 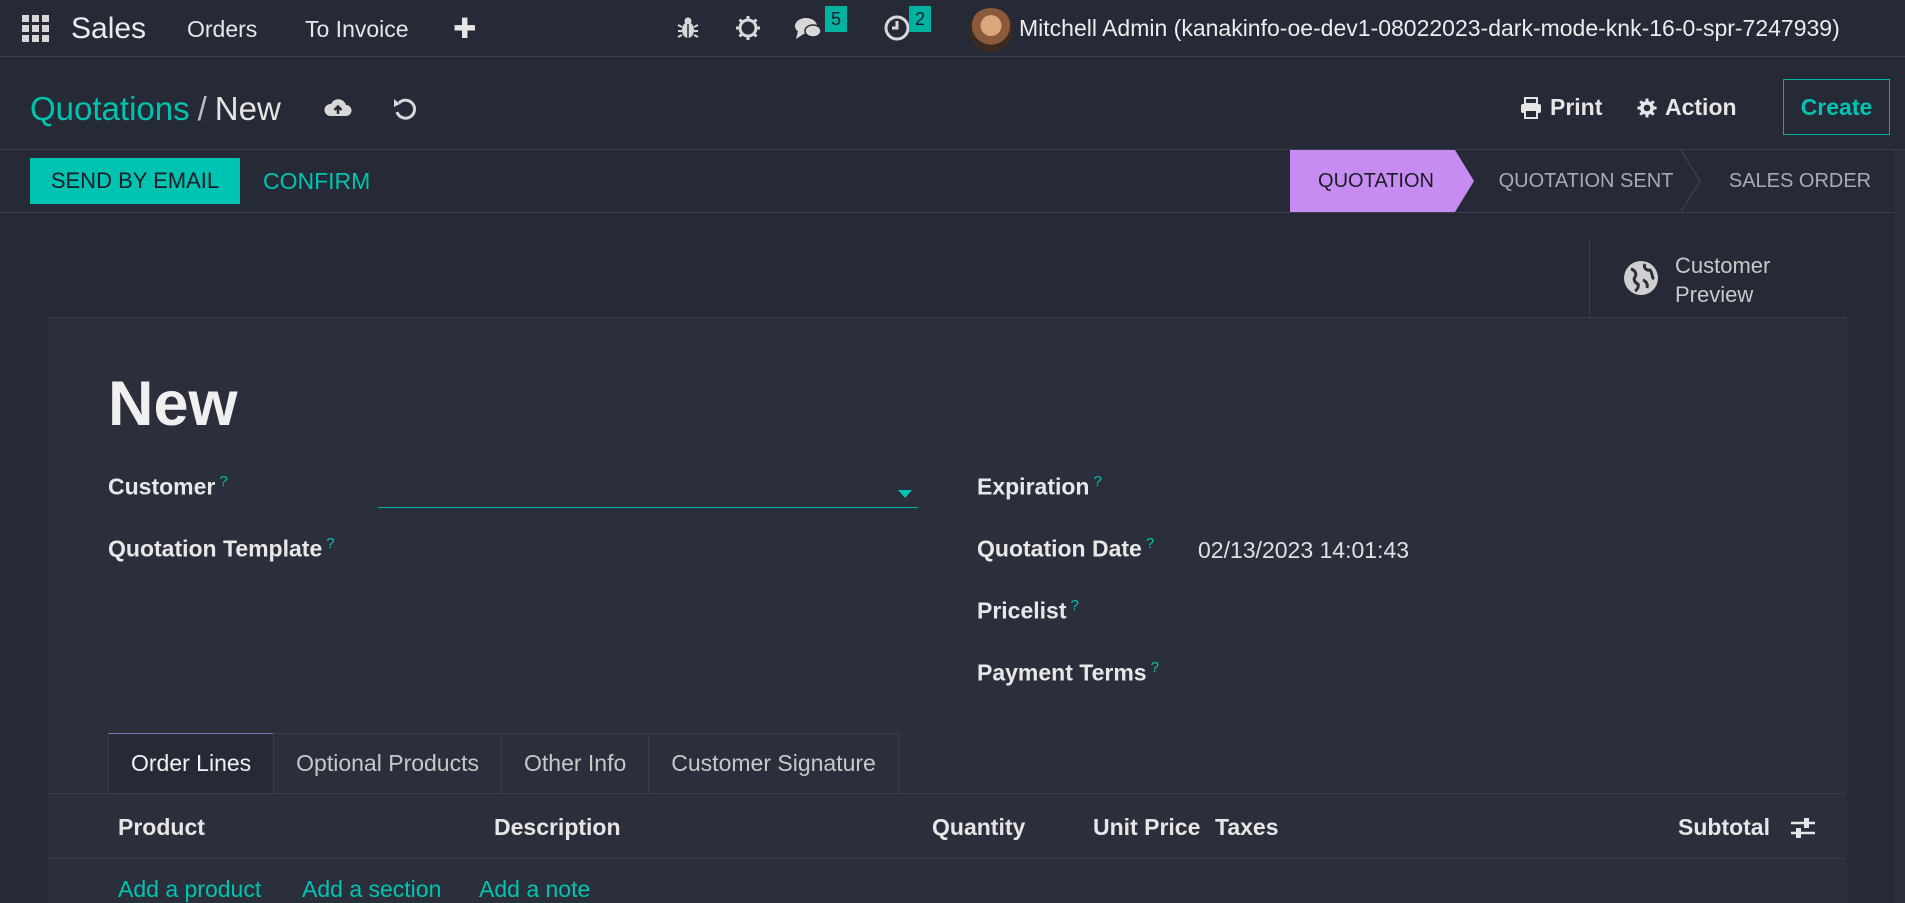 What do you see at coordinates (920, 19) in the screenshot?
I see `activities-count-badge: 2` at bounding box center [920, 19].